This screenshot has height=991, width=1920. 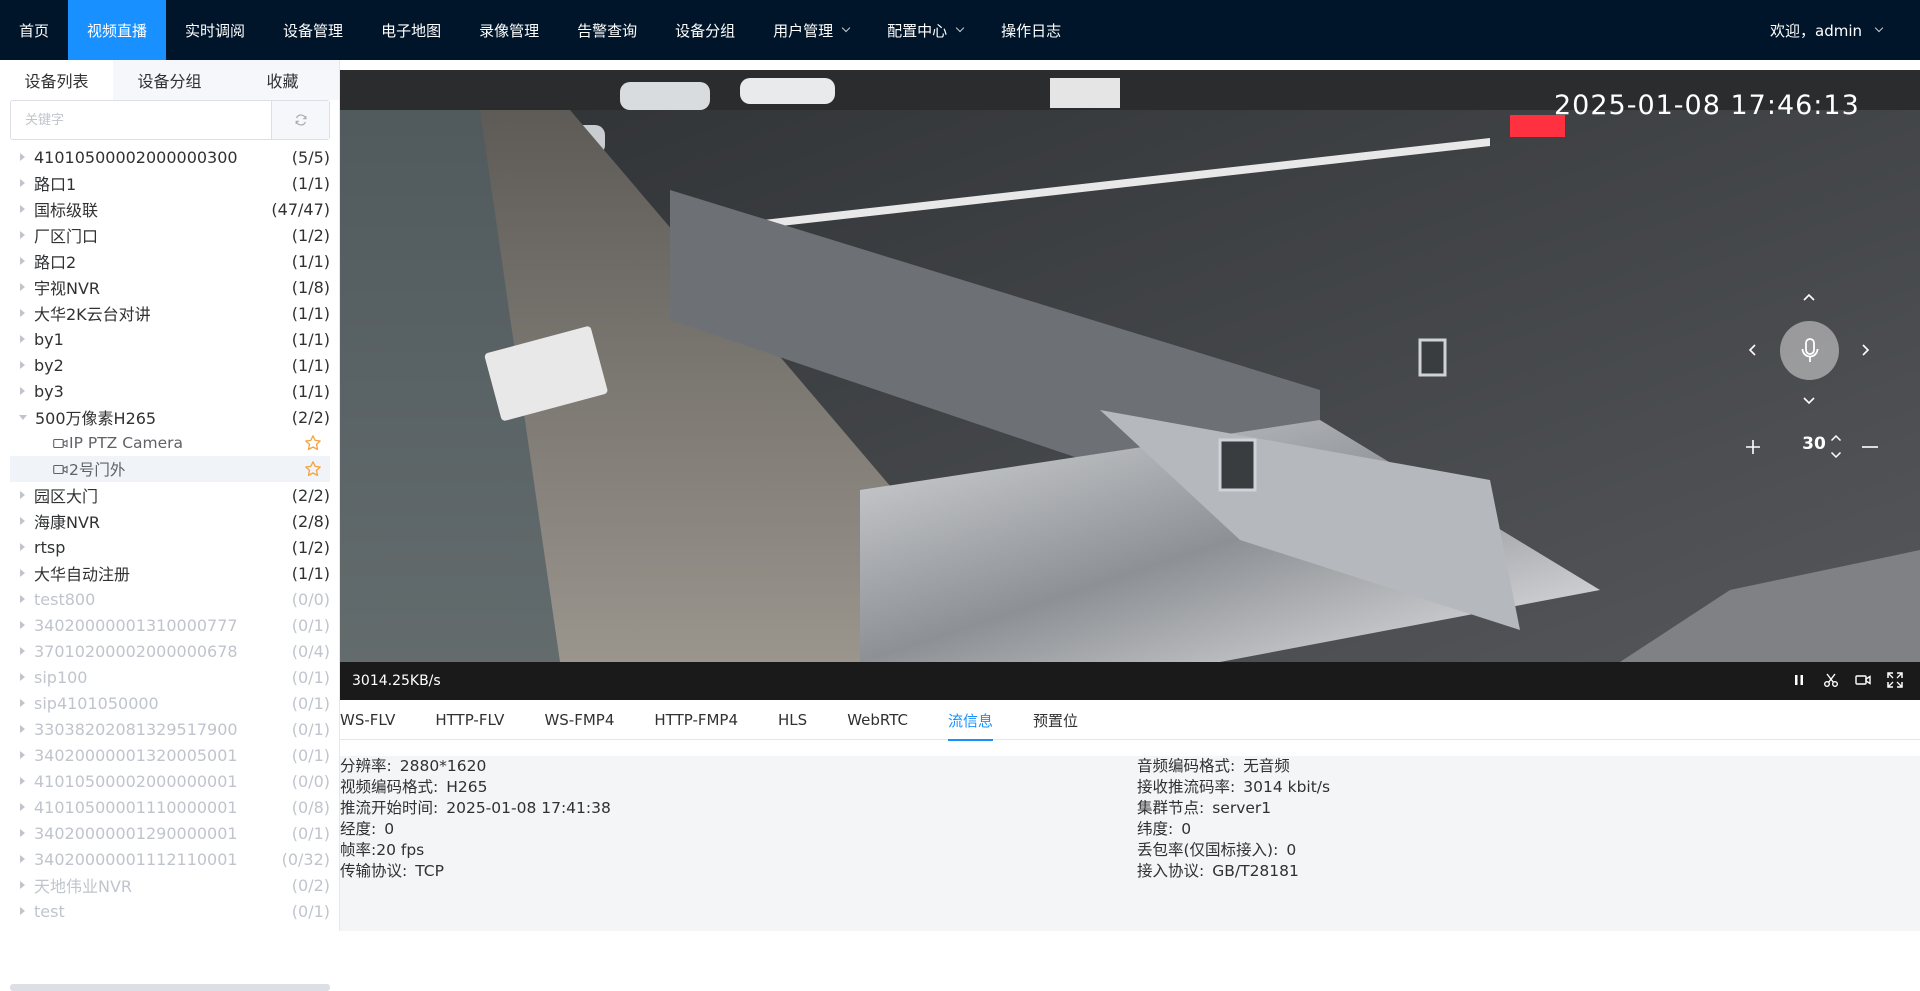 I want to click on tree-node: 国标级联 (47/47), so click(x=170, y=209).